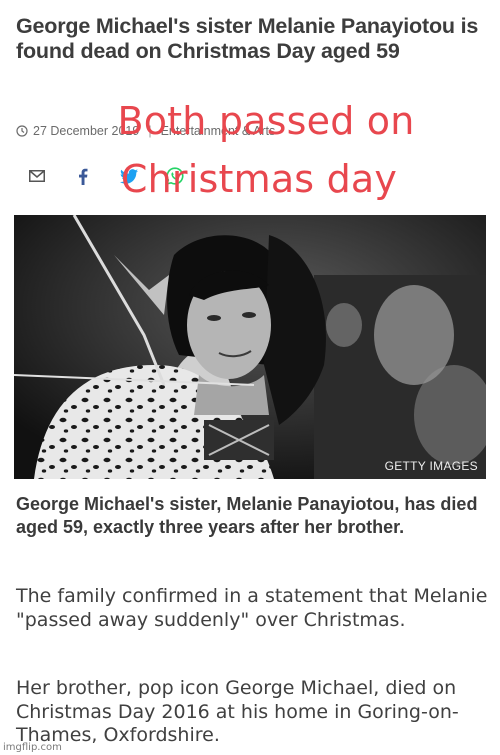 This screenshot has width=500, height=755. What do you see at coordinates (431, 466) in the screenshot?
I see `photo-credit: GETTY IMAGES` at bounding box center [431, 466].